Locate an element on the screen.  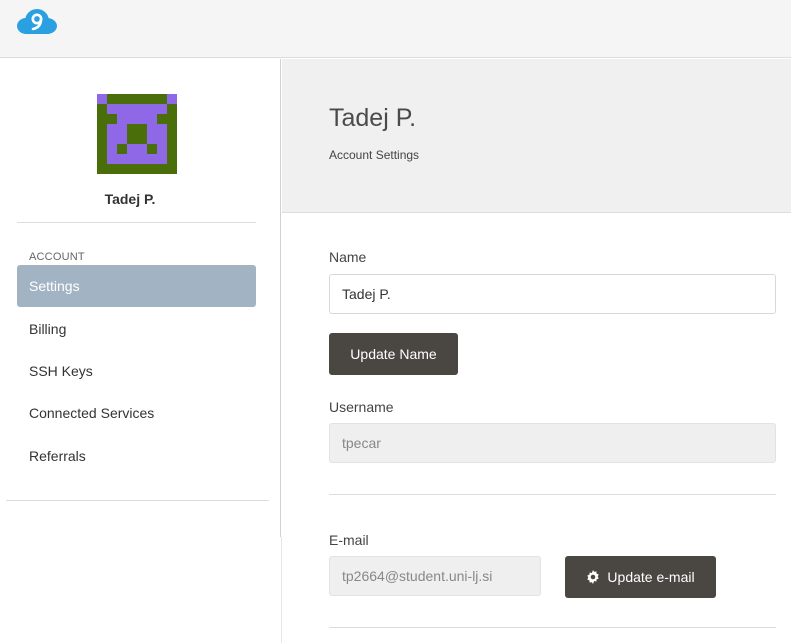
top-bar is located at coordinates (395, 29).